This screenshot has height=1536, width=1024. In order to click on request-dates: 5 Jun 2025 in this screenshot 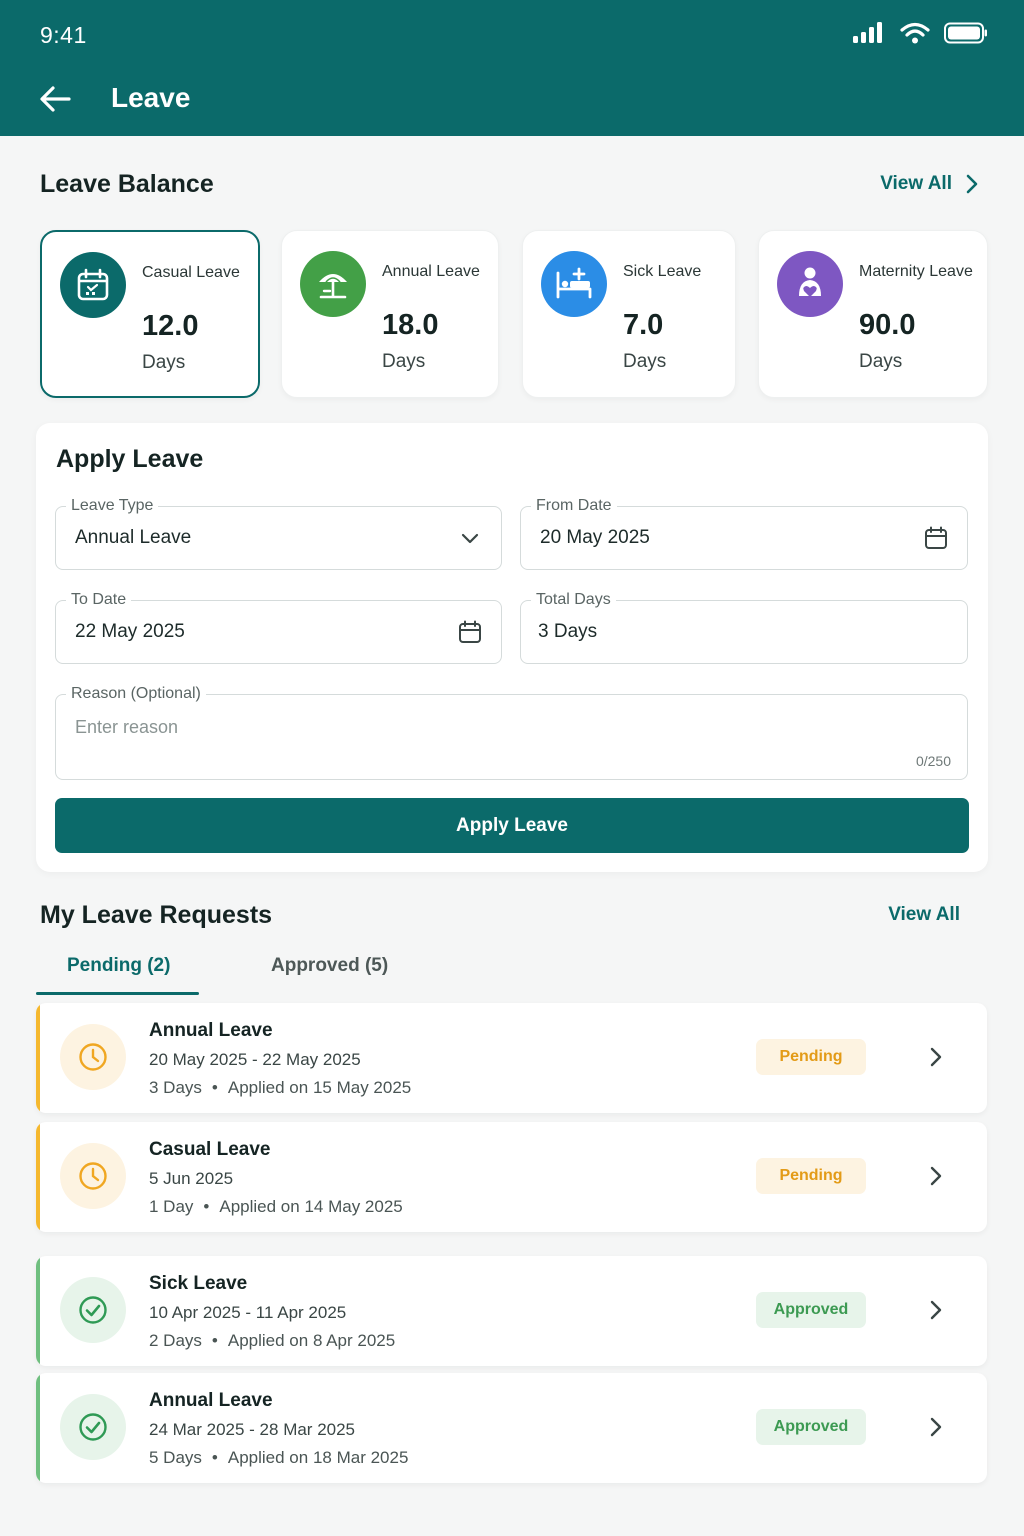, I will do `click(191, 1178)`.